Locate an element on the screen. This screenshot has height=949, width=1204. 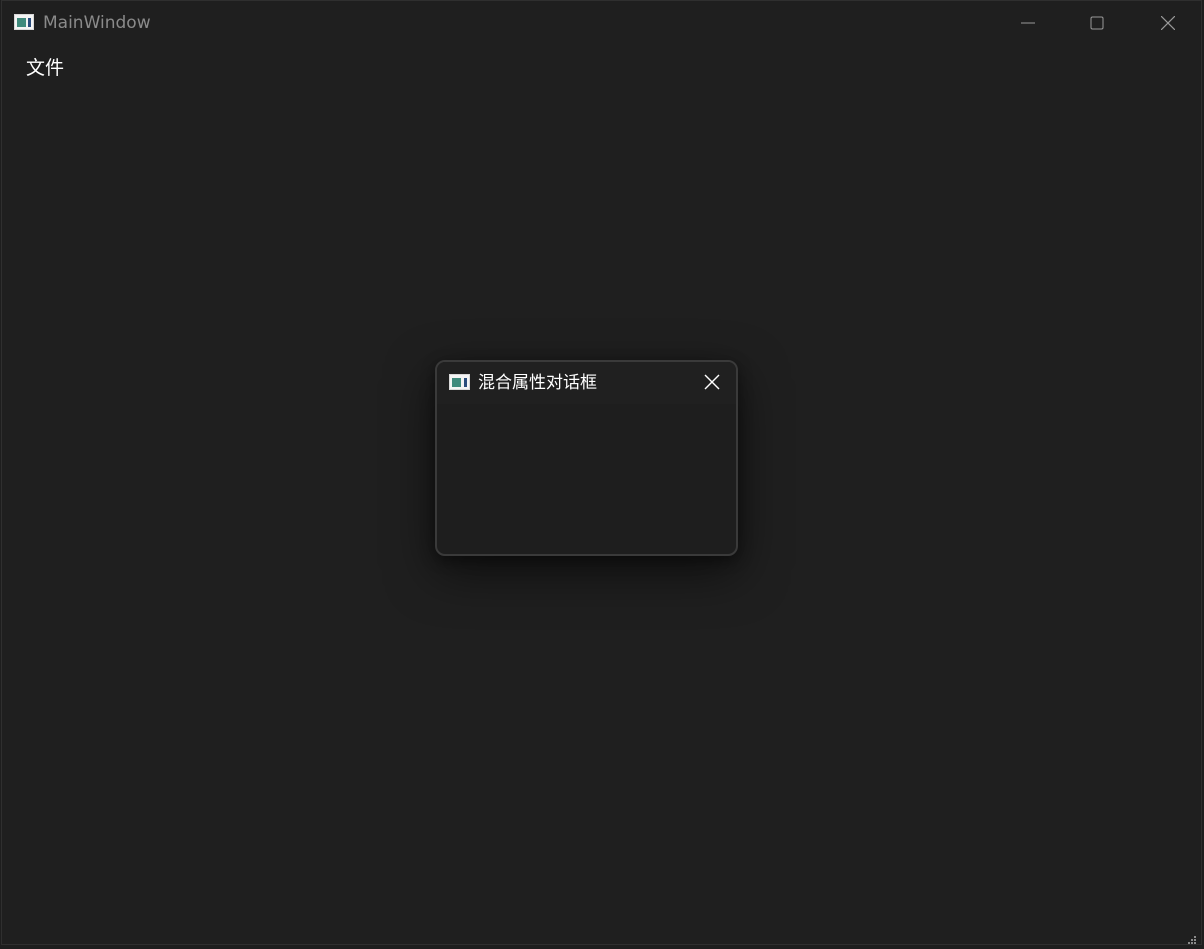
menu-bar: 文件 is located at coordinates (601, 68).